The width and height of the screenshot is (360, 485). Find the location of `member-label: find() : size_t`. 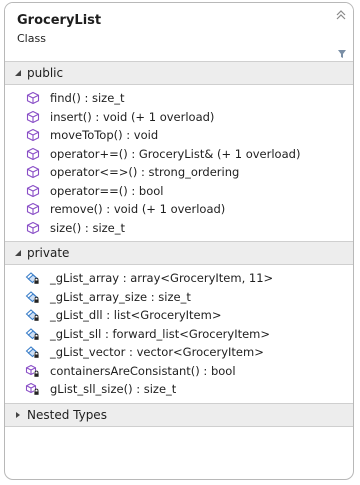

member-label: find() : size_t is located at coordinates (87, 98).